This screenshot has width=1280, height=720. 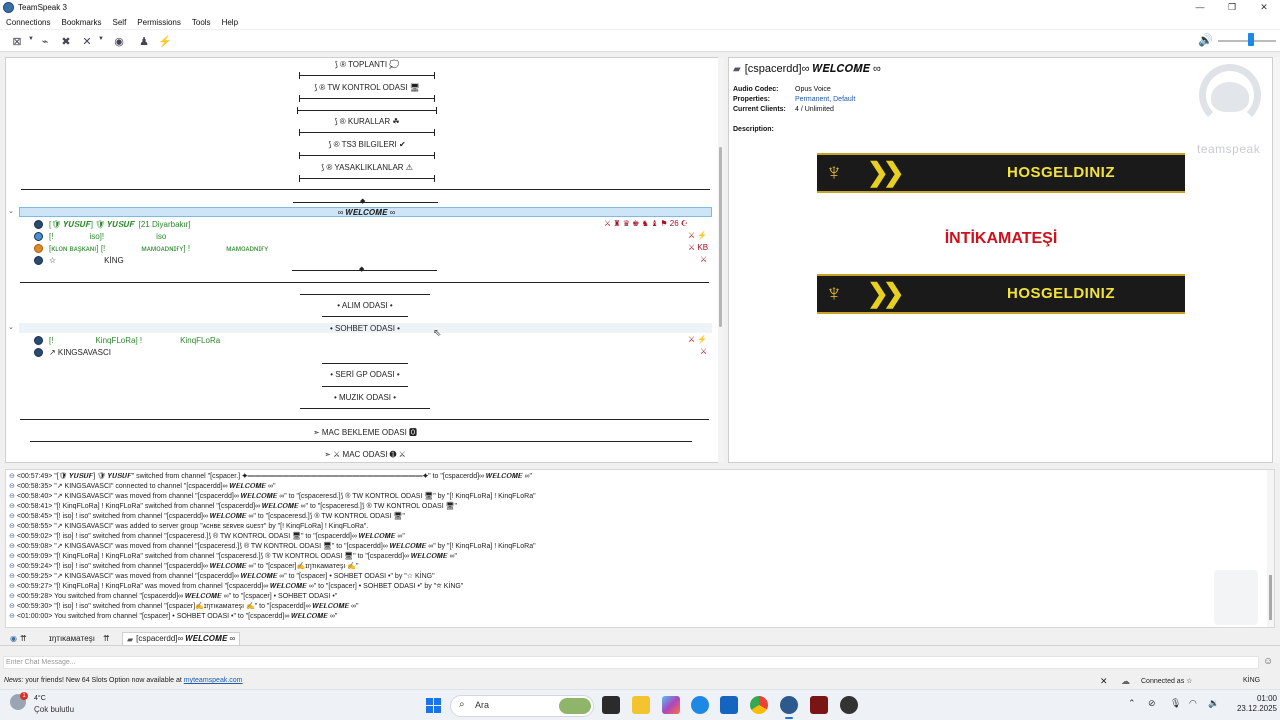 What do you see at coordinates (1270, 548) in the screenshot?
I see `log-scrollbar` at bounding box center [1270, 548].